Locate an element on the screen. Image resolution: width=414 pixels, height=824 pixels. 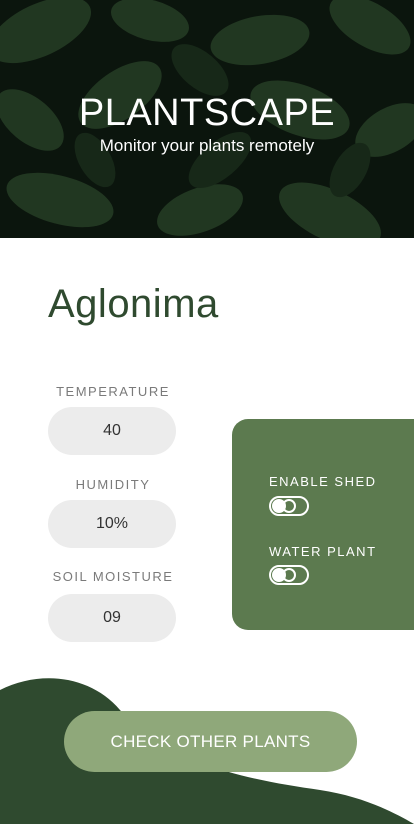
app-subtitle: Monitor your plants remotely is located at coordinates (207, 145).